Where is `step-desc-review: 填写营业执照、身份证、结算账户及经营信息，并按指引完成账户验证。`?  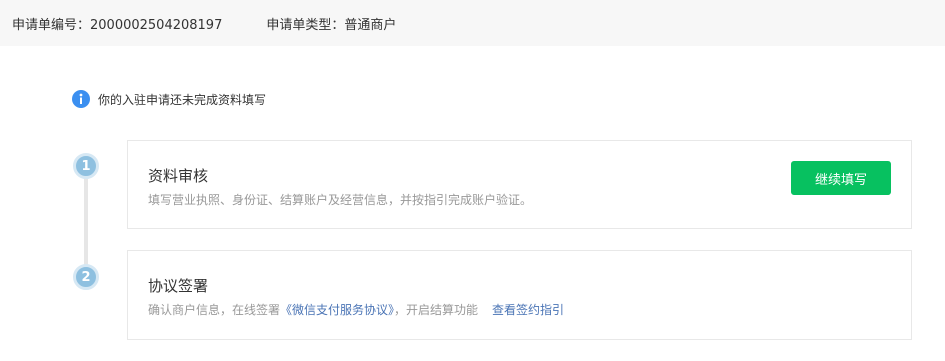
step-desc-review: 填写营业执照、身份证、结算账户及经营信息，并按指引完成账户验证。 is located at coordinates (340, 200).